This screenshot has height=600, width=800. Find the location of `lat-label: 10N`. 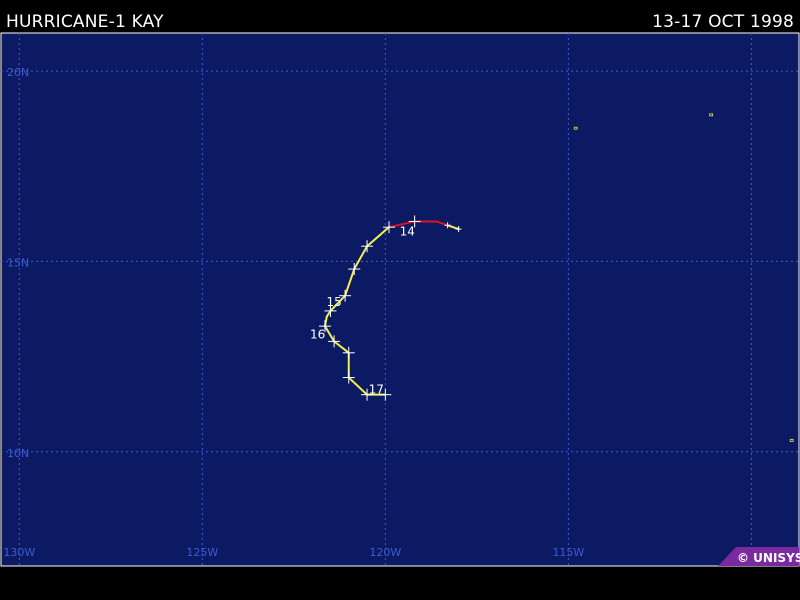

lat-label: 10N is located at coordinates (18, 453).